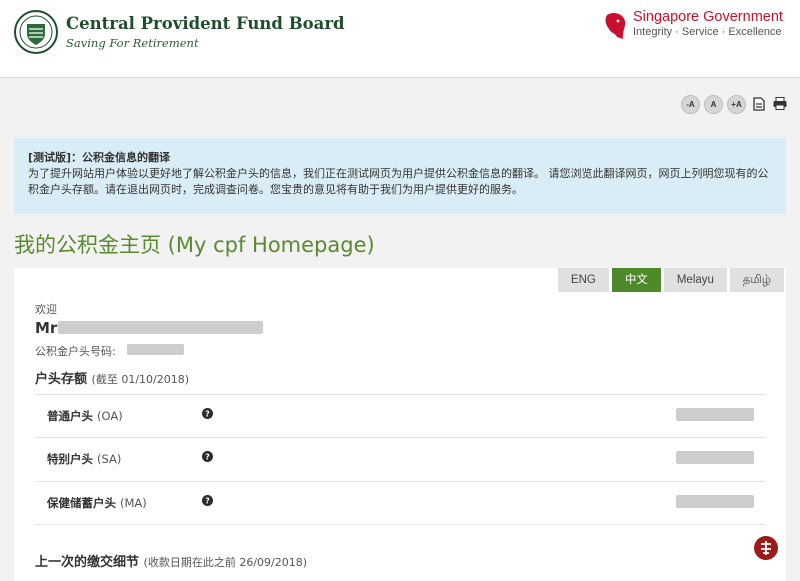 The image size is (800, 581). Describe the element at coordinates (400, 524) in the screenshot. I see `divider` at that location.